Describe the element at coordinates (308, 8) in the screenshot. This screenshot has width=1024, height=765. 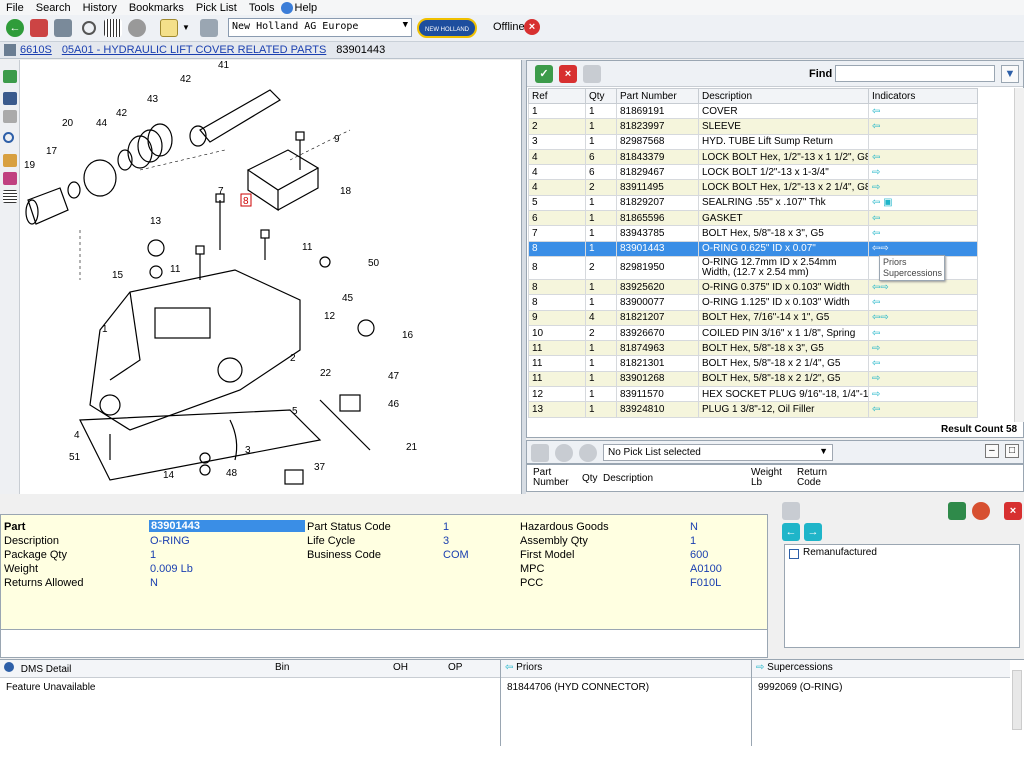
I see `menu-help: Help` at that location.